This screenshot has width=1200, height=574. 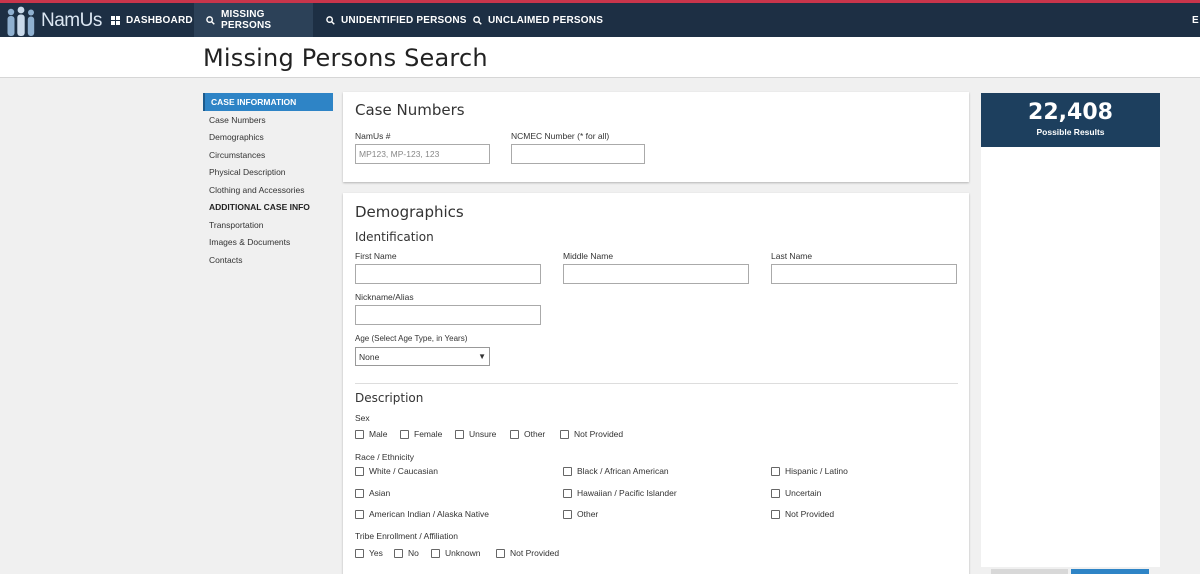 I want to click on people-icon, so click(x=21, y=21).